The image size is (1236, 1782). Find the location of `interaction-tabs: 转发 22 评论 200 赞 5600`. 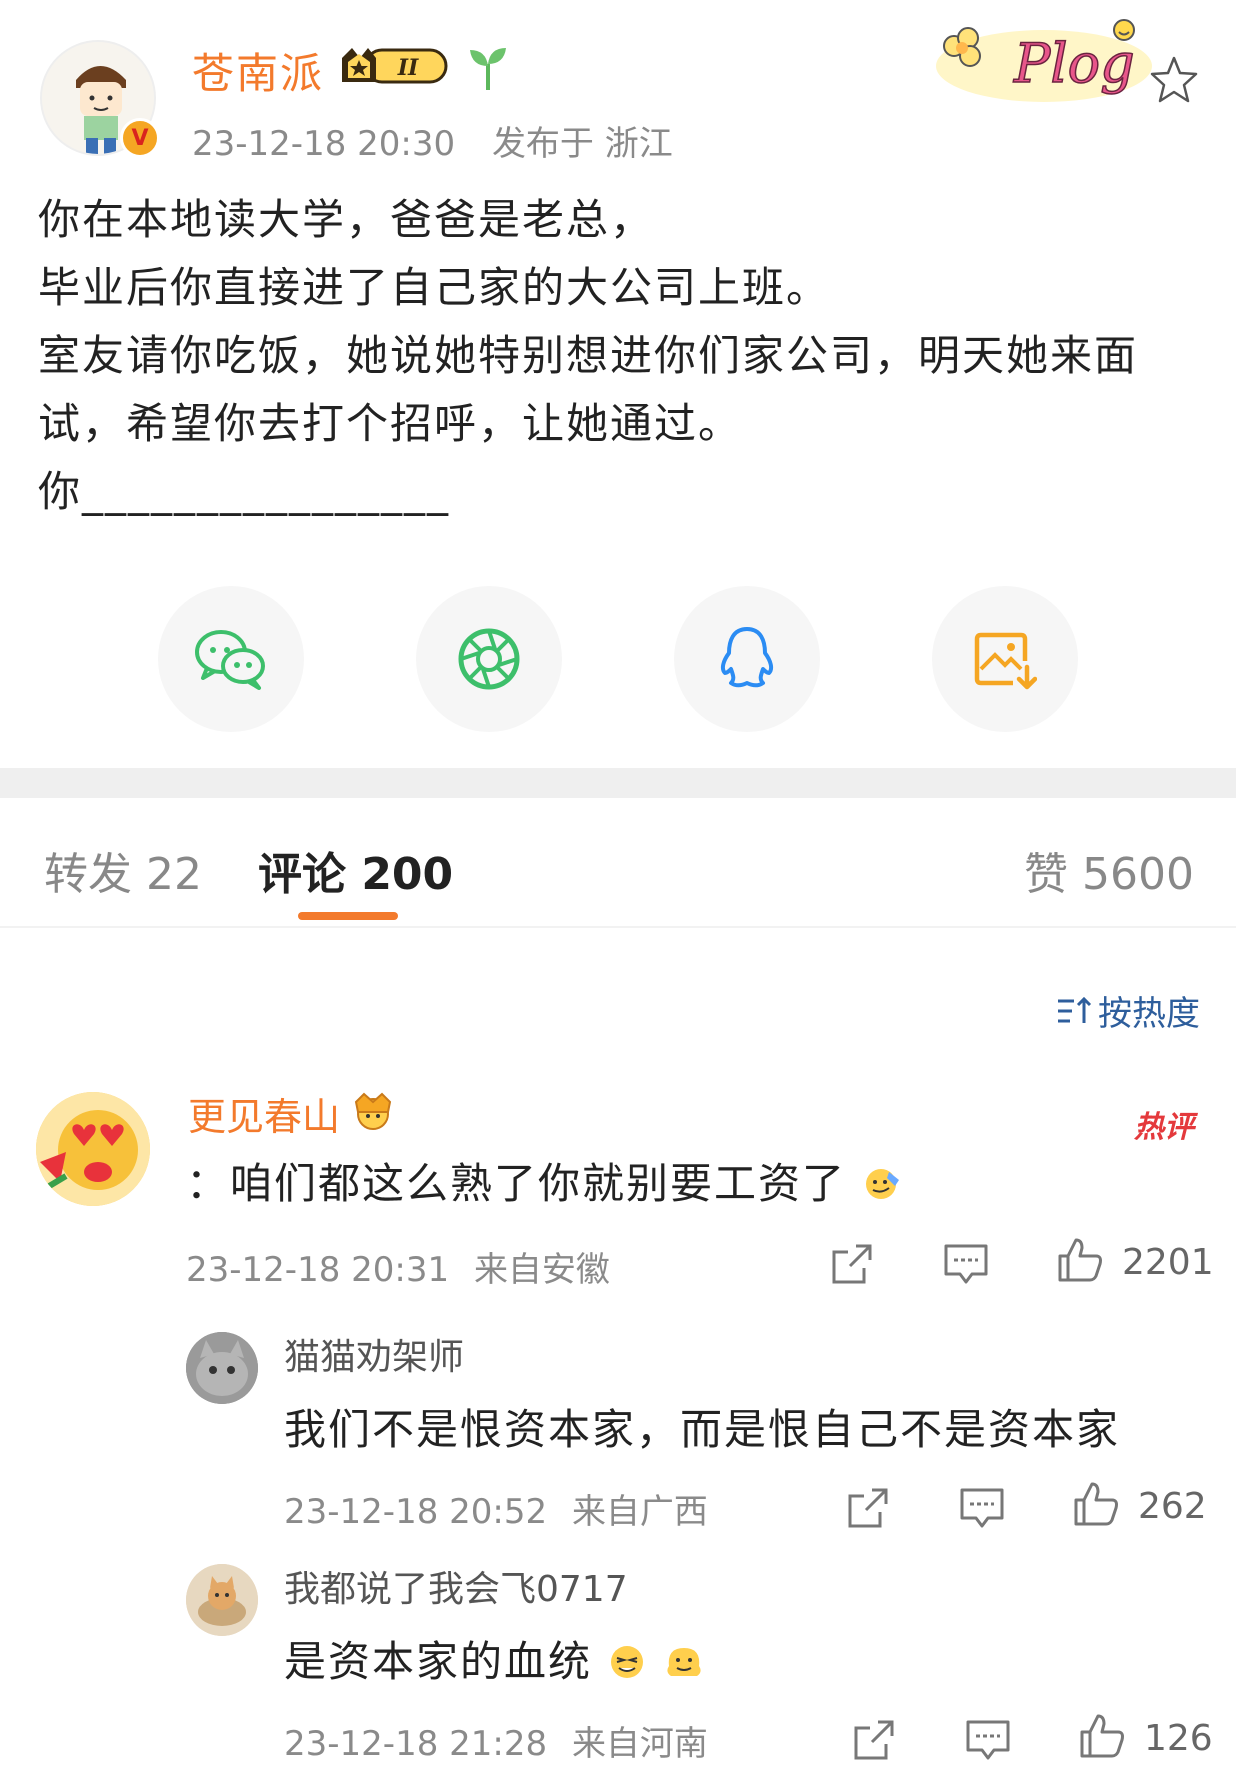

interaction-tabs: 转发 22 评论 200 赞 5600 is located at coordinates (618, 863).